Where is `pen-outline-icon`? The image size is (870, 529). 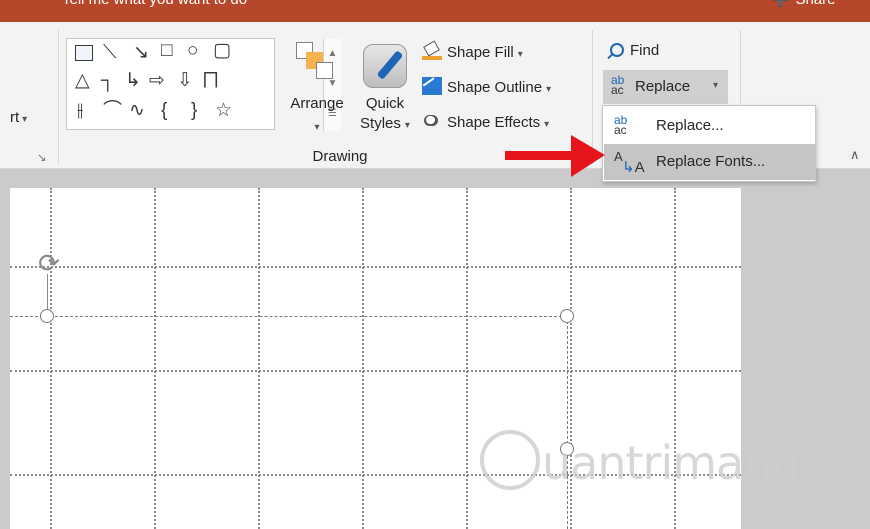 pen-outline-icon is located at coordinates (432, 86).